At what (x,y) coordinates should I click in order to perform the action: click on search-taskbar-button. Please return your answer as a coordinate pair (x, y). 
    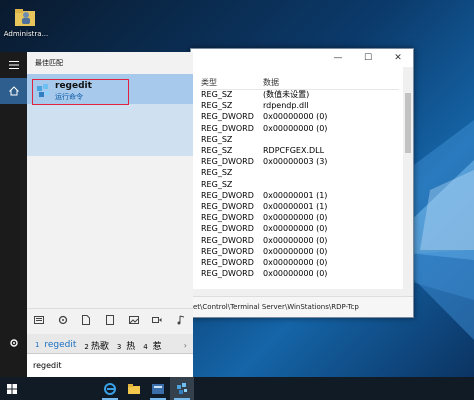
    Looking at the image, I should click on (36, 388).